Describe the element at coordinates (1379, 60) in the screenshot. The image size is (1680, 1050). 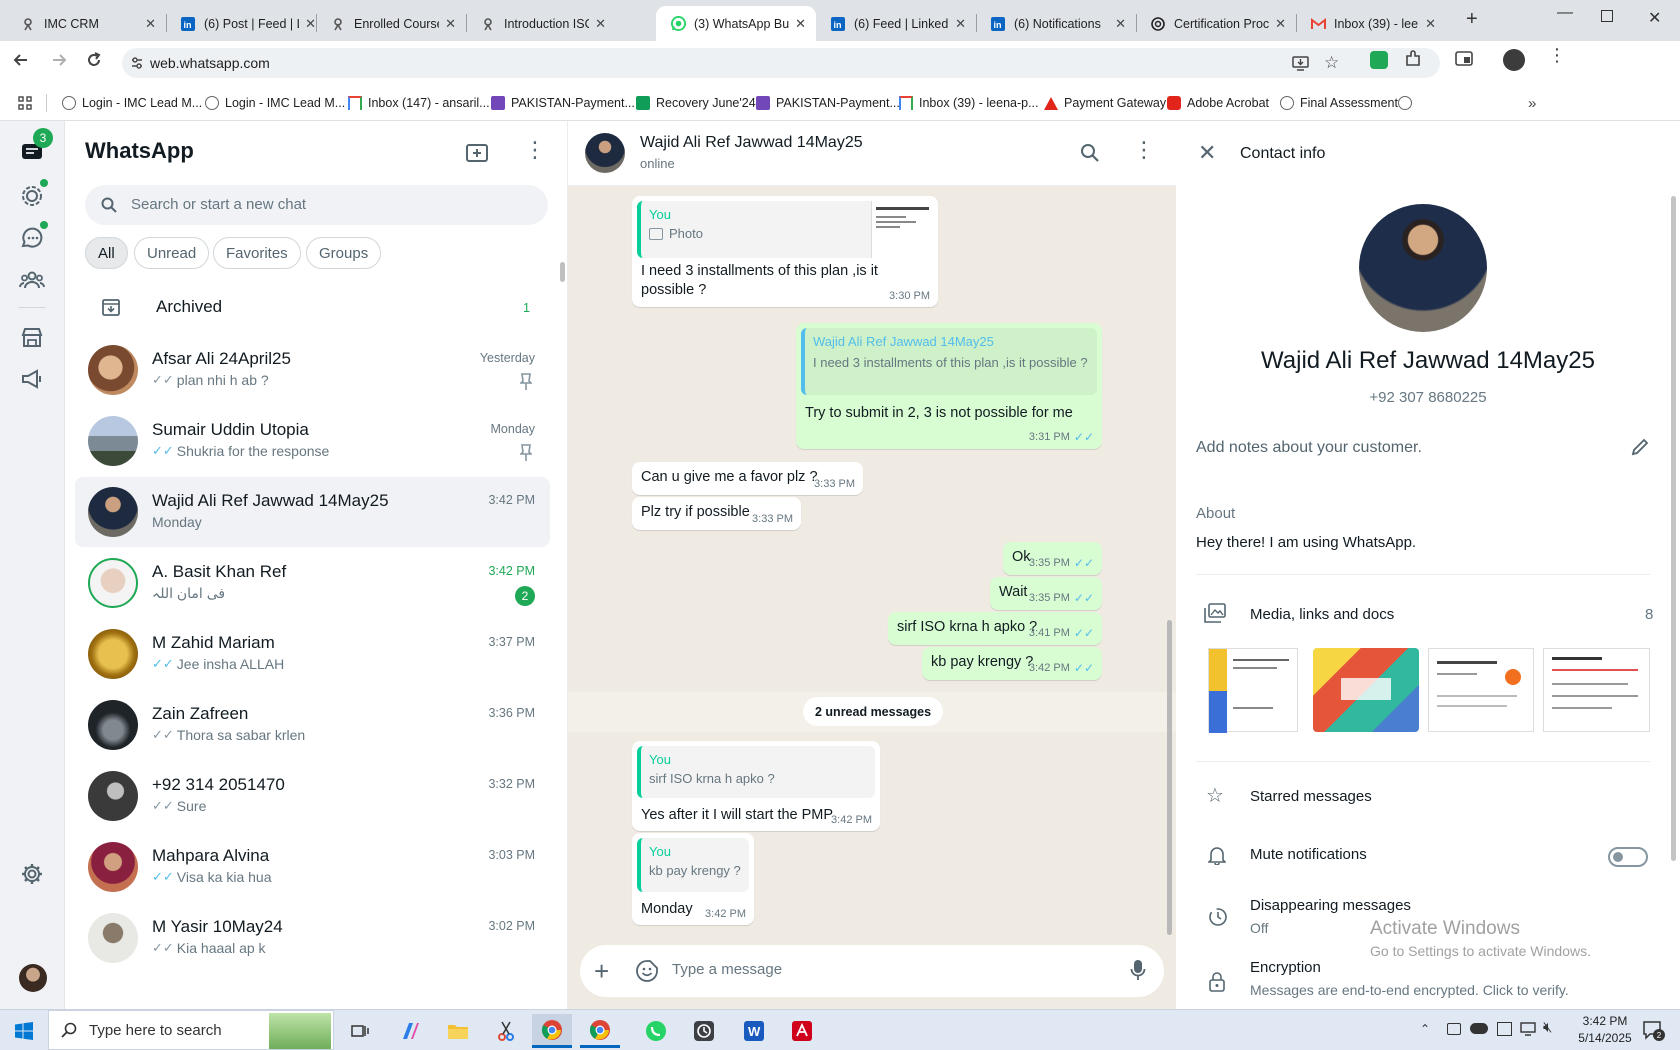
I see `extension-whatsapp-icon` at that location.